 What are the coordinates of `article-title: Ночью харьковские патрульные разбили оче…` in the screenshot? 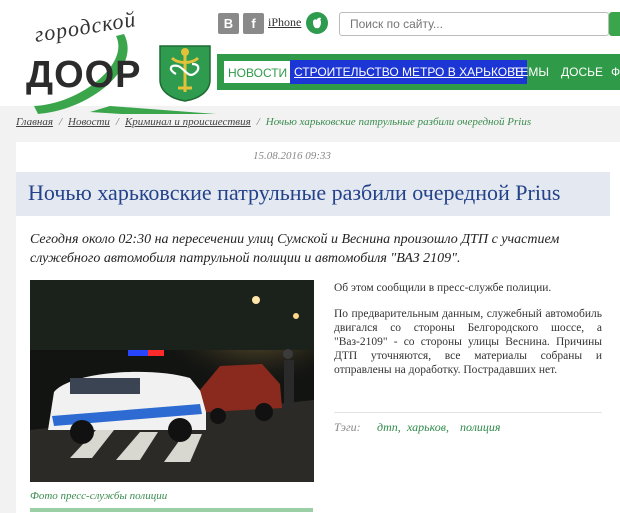 It's located at (294, 192).